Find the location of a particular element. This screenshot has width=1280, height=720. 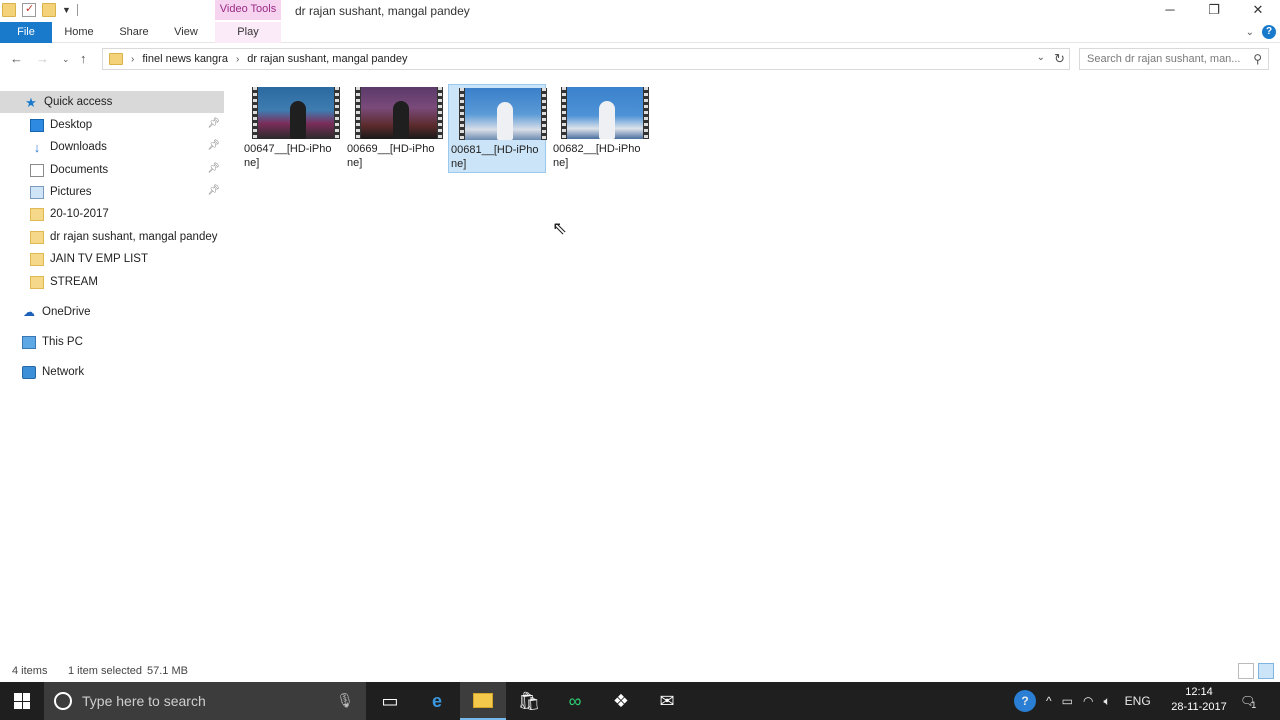

recent-locations-chevron-icon: ⌄ is located at coordinates (66, 59).